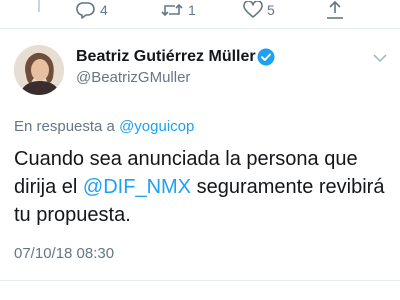 The height and width of the screenshot is (300, 400). Describe the element at coordinates (104, 10) in the screenshot. I see `reply-count: 4` at that location.